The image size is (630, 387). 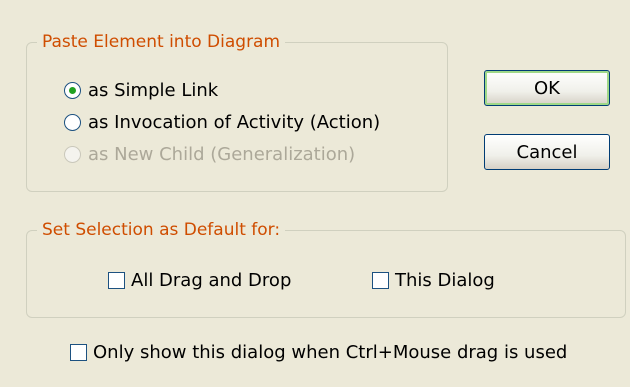 What do you see at coordinates (211, 280) in the screenshot?
I see `all-drag-and-drop-label: All Drag and Drop` at bounding box center [211, 280].